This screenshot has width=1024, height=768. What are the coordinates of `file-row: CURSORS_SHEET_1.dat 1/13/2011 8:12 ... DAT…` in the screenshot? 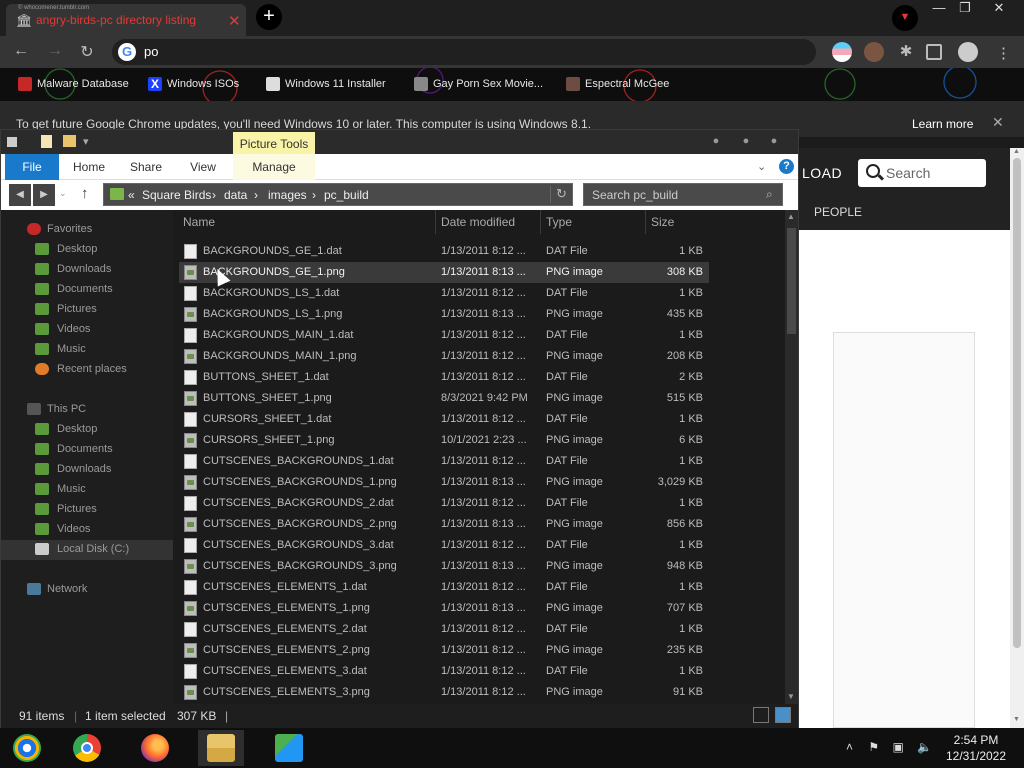 It's located at (444, 419).